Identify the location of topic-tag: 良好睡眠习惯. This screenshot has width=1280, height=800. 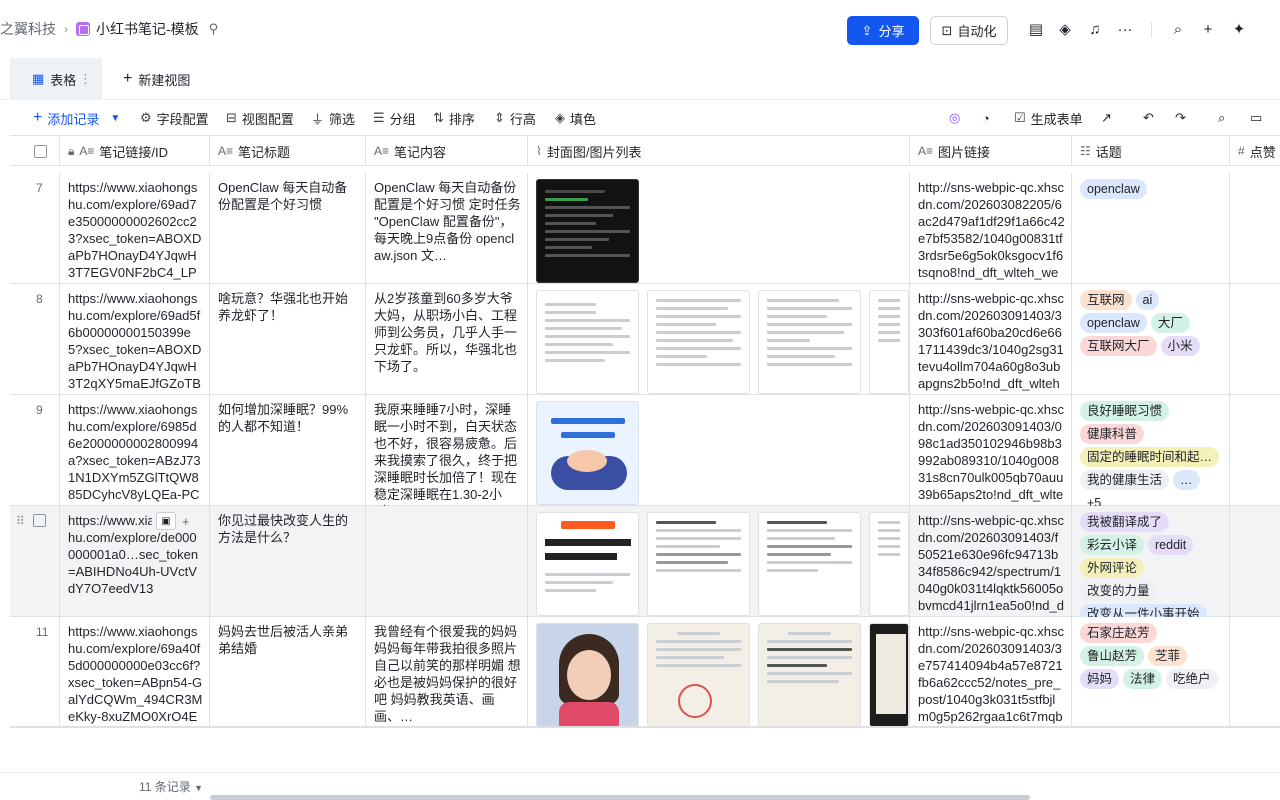
(1125, 411).